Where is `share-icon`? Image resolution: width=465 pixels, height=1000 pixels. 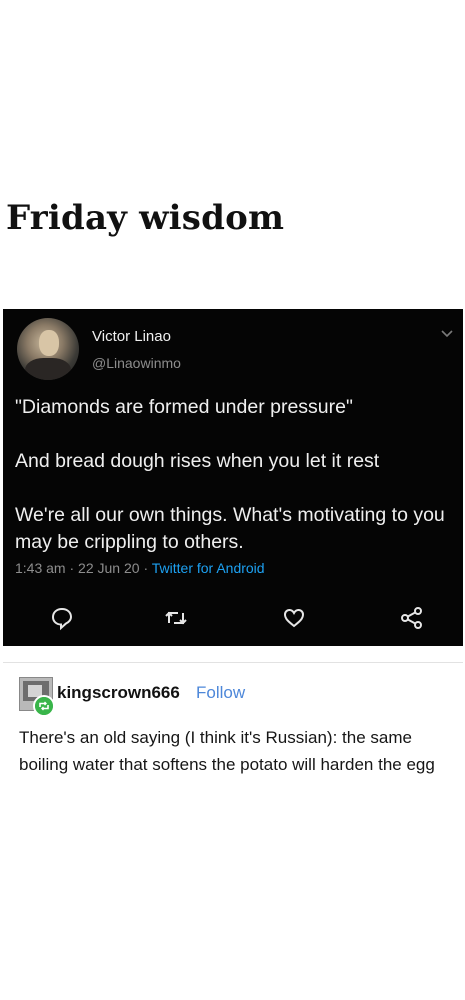
share-icon is located at coordinates (412, 618).